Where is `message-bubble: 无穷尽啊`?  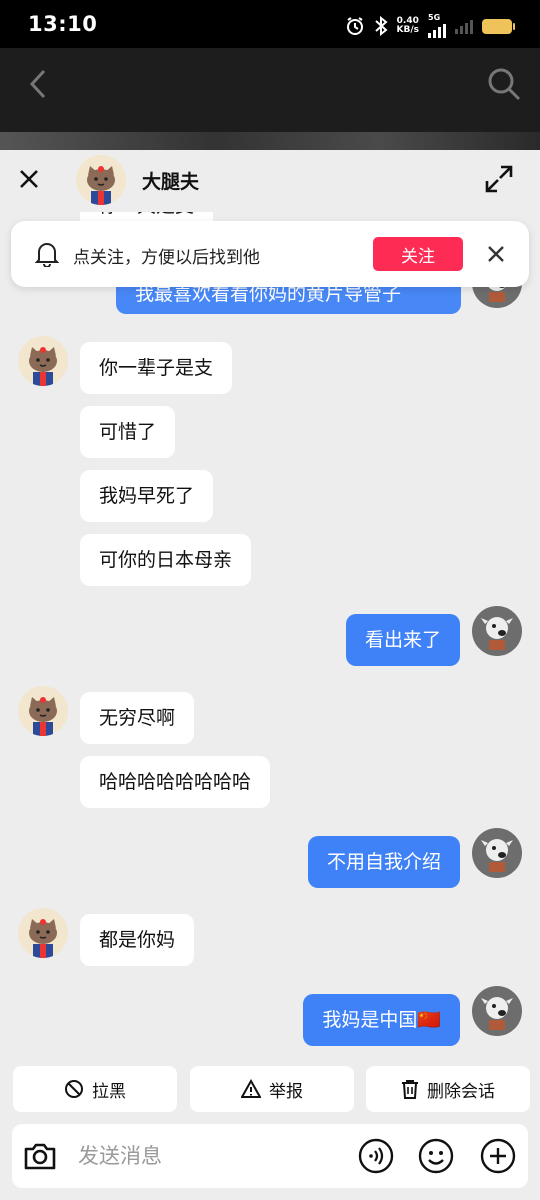 message-bubble: 无穷尽啊 is located at coordinates (137, 718).